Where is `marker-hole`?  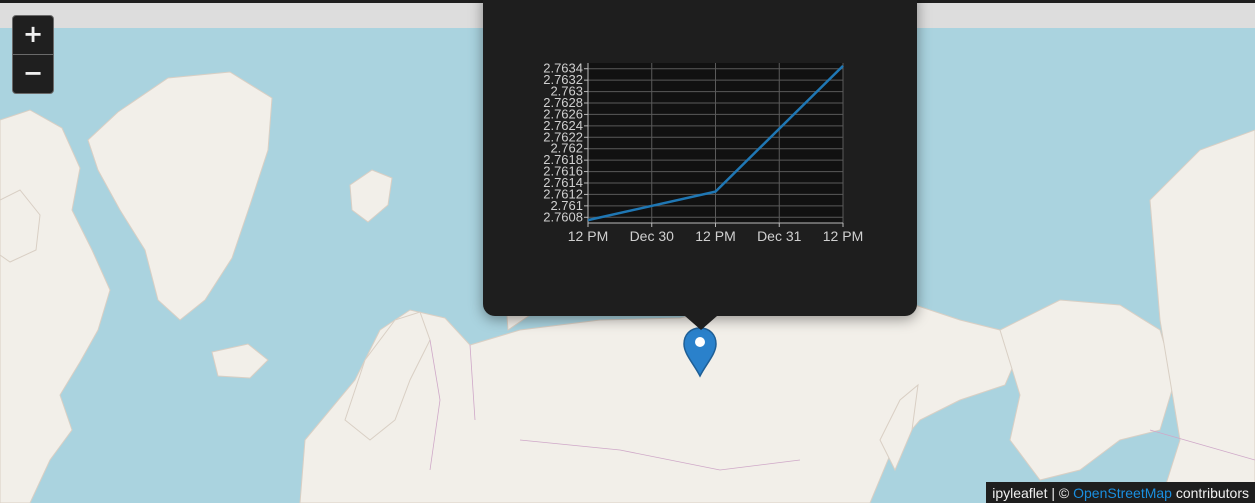 marker-hole is located at coordinates (700, 342).